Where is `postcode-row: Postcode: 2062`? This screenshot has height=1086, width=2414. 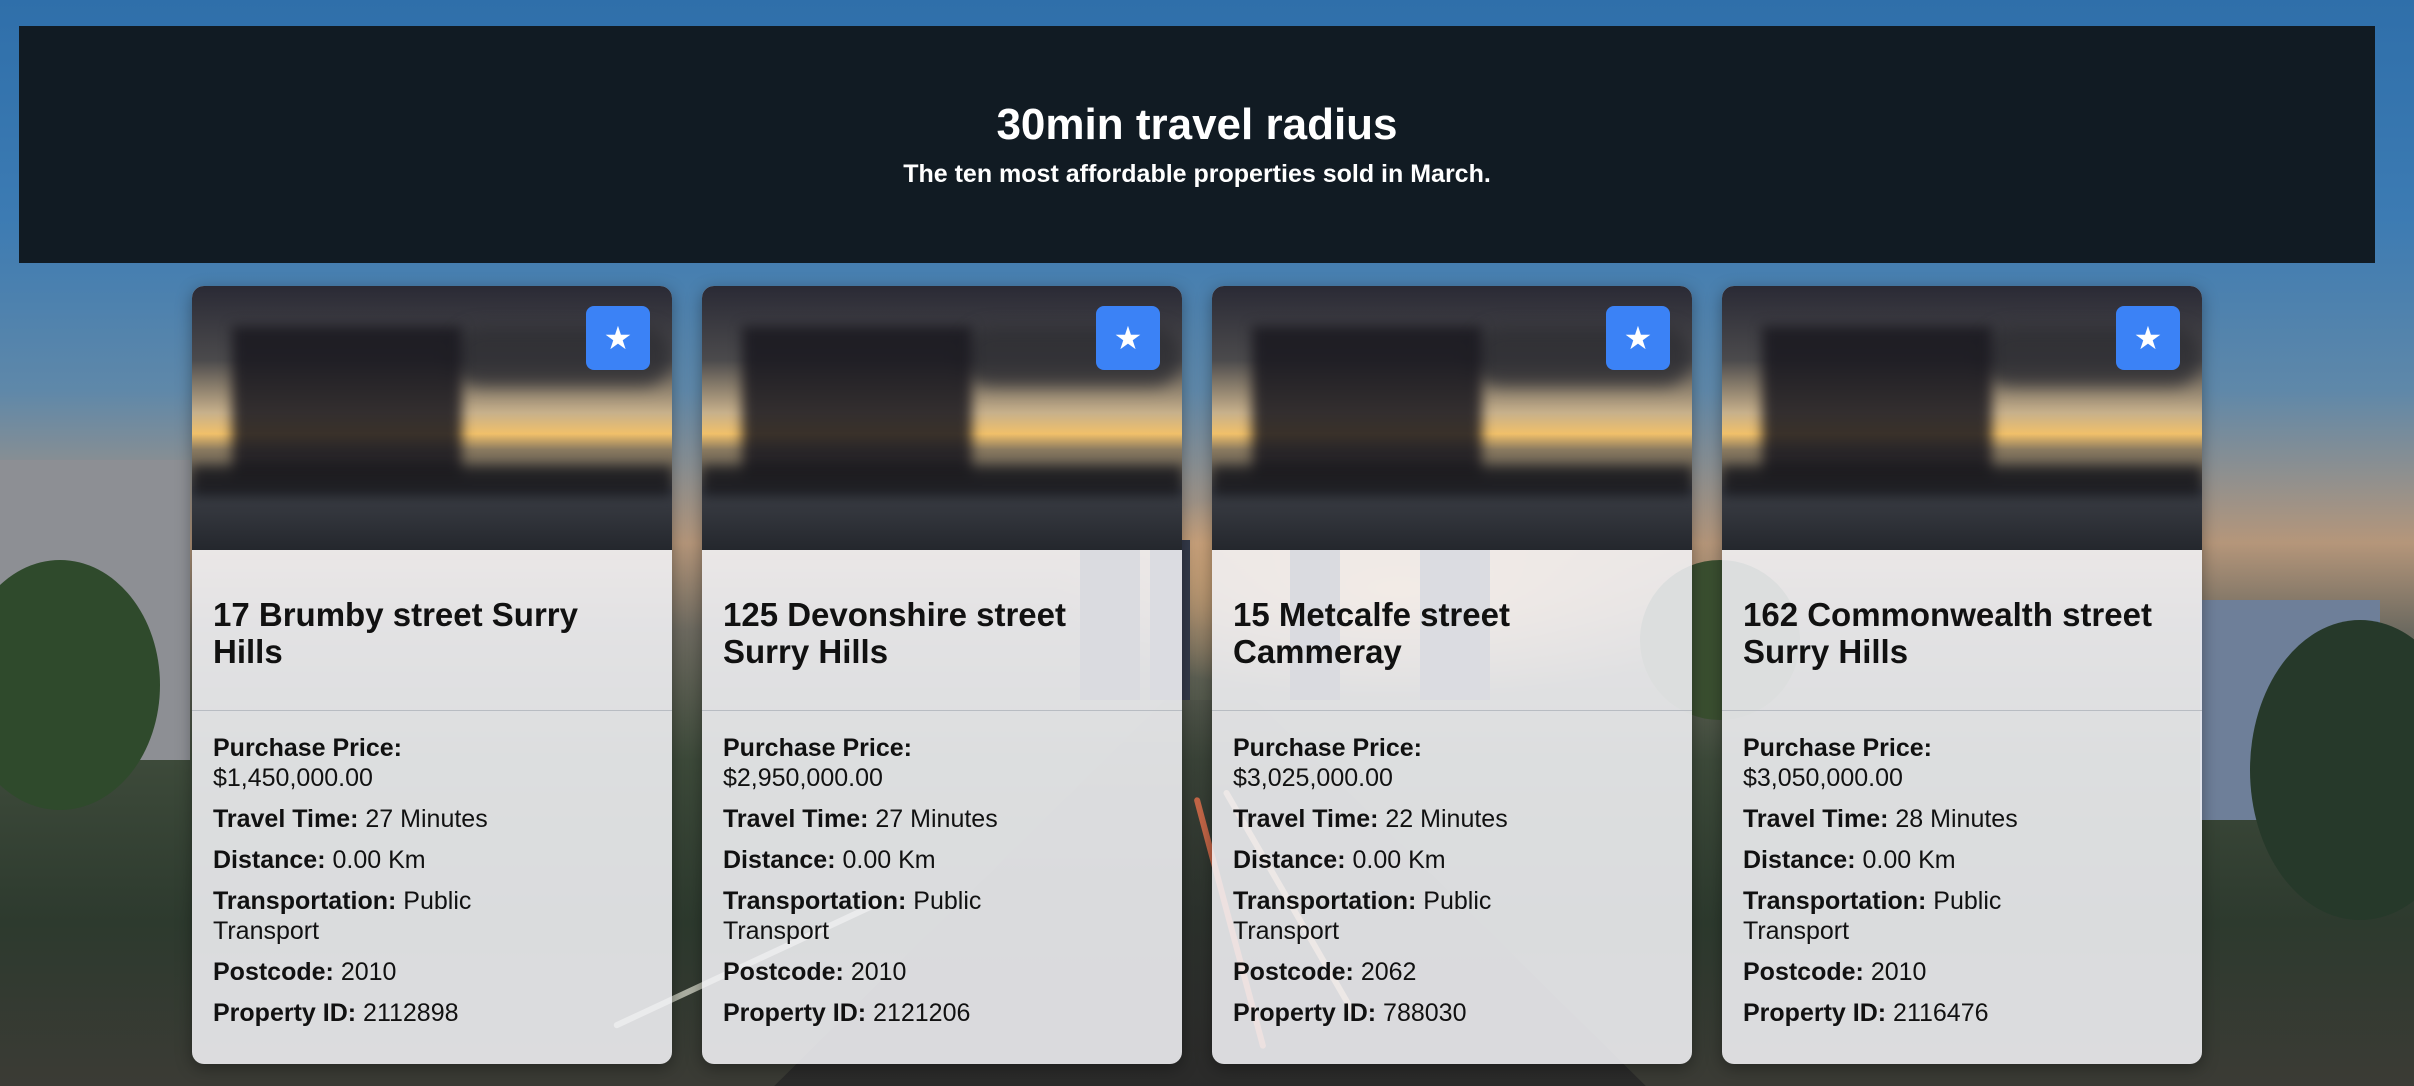
postcode-row: Postcode: 2062 is located at coordinates (1325, 972).